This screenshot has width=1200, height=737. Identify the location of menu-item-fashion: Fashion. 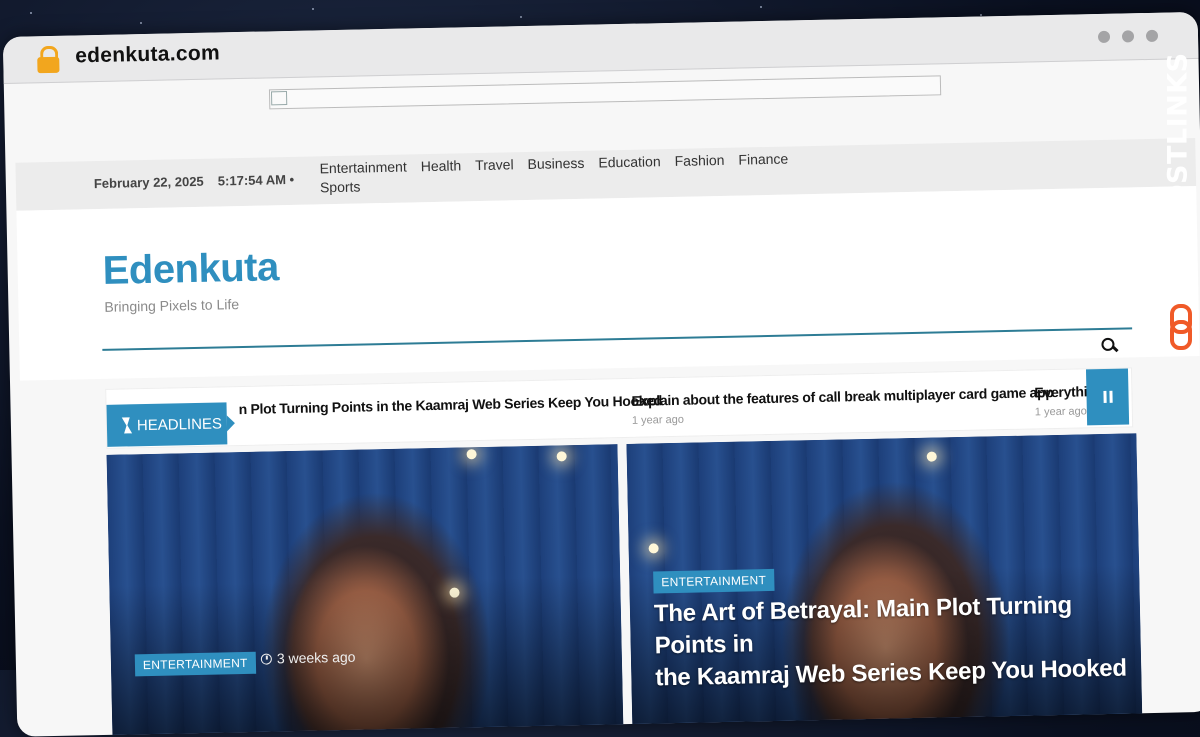
(699, 160).